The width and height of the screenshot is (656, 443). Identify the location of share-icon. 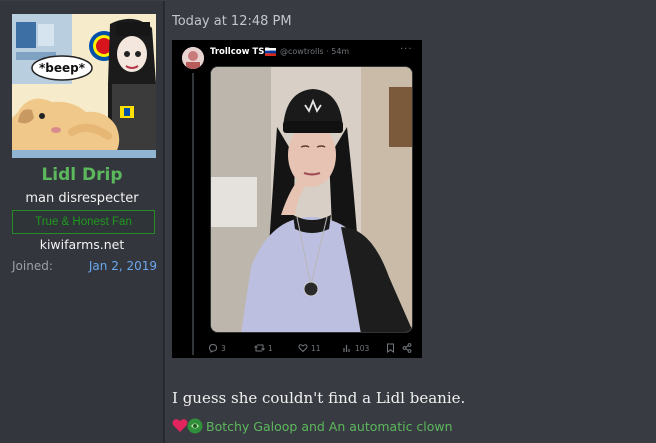
(407, 348).